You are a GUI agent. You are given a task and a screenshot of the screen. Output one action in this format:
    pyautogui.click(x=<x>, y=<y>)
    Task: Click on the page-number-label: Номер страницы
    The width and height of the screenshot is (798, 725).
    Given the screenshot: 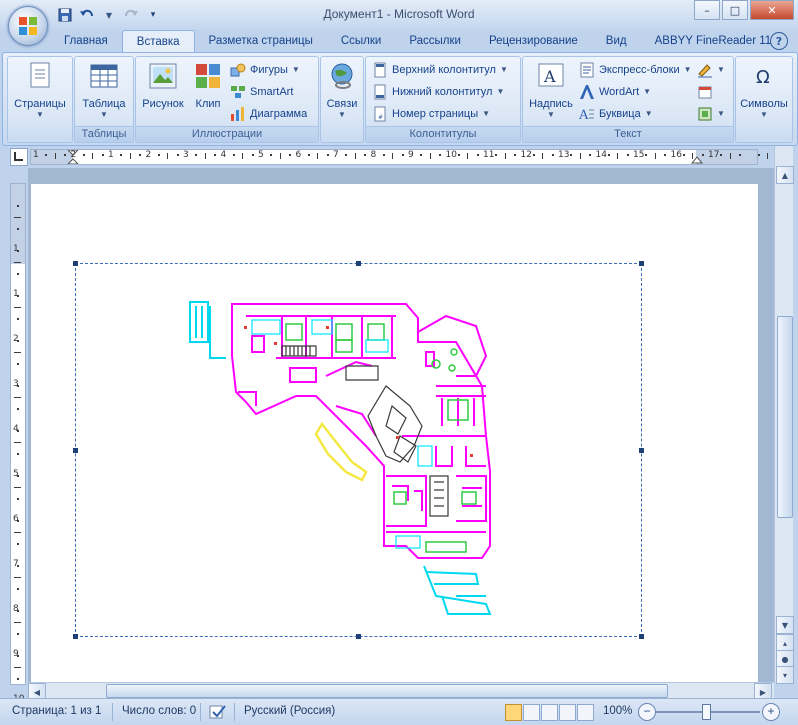 What is the action you would take?
    pyautogui.click(x=435, y=114)
    